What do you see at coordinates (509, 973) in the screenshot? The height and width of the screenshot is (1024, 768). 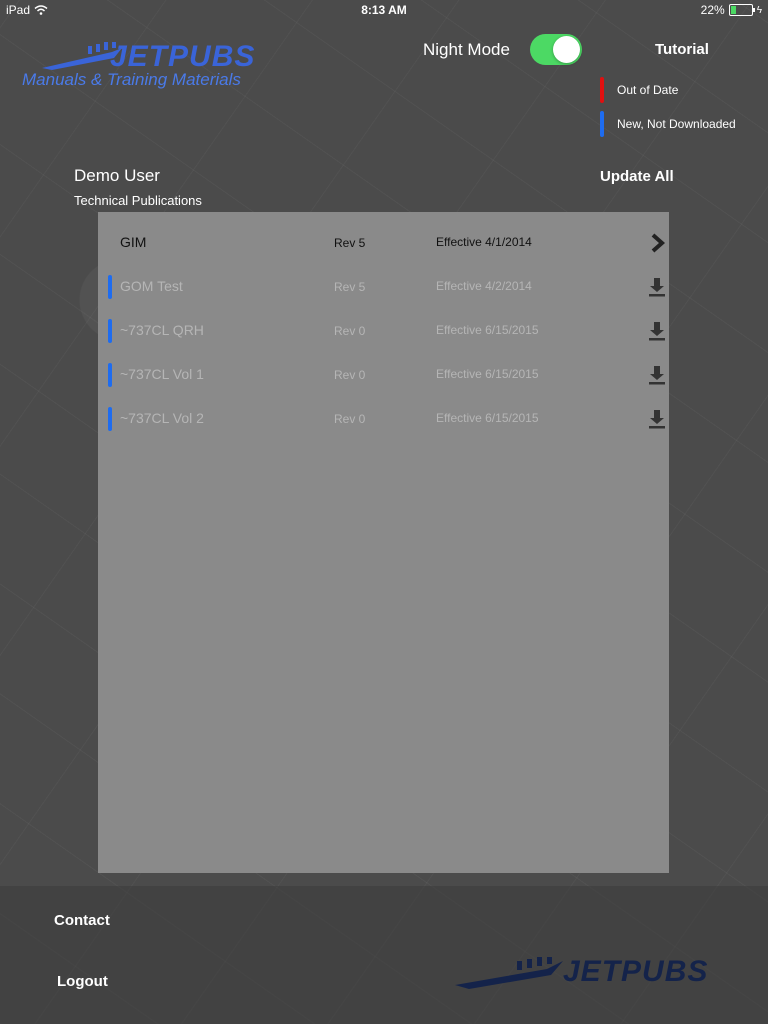 I see `wing-icon` at bounding box center [509, 973].